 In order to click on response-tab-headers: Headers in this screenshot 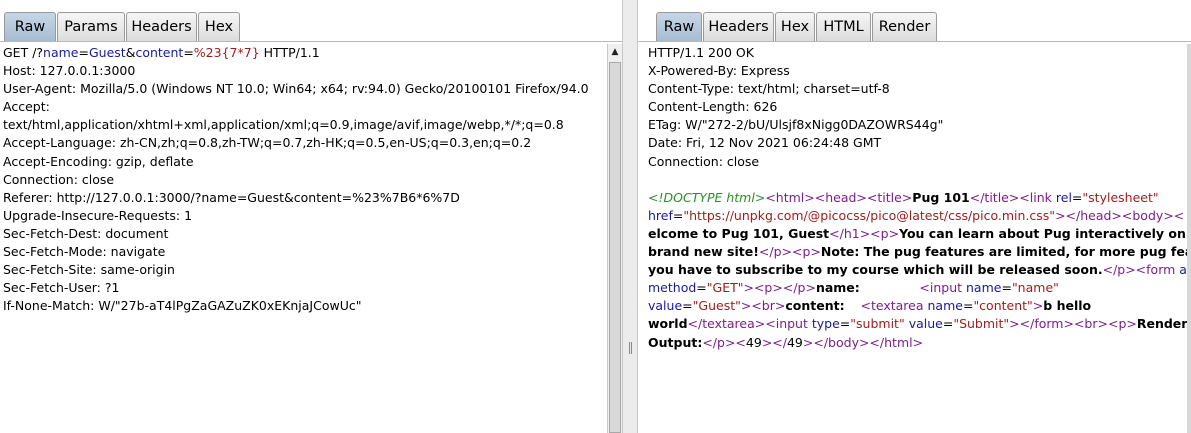, I will do `click(738, 26)`.